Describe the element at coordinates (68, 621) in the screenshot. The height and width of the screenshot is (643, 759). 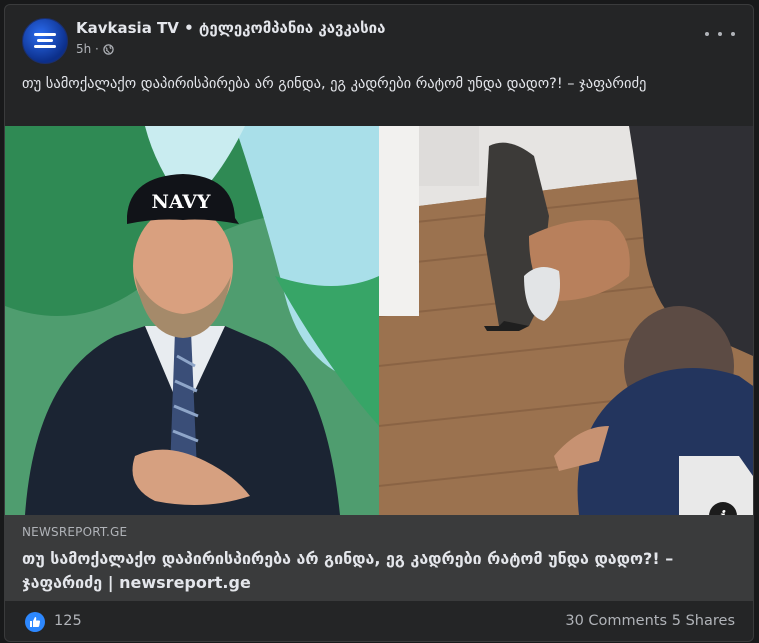
I see `like-count: 125` at that location.